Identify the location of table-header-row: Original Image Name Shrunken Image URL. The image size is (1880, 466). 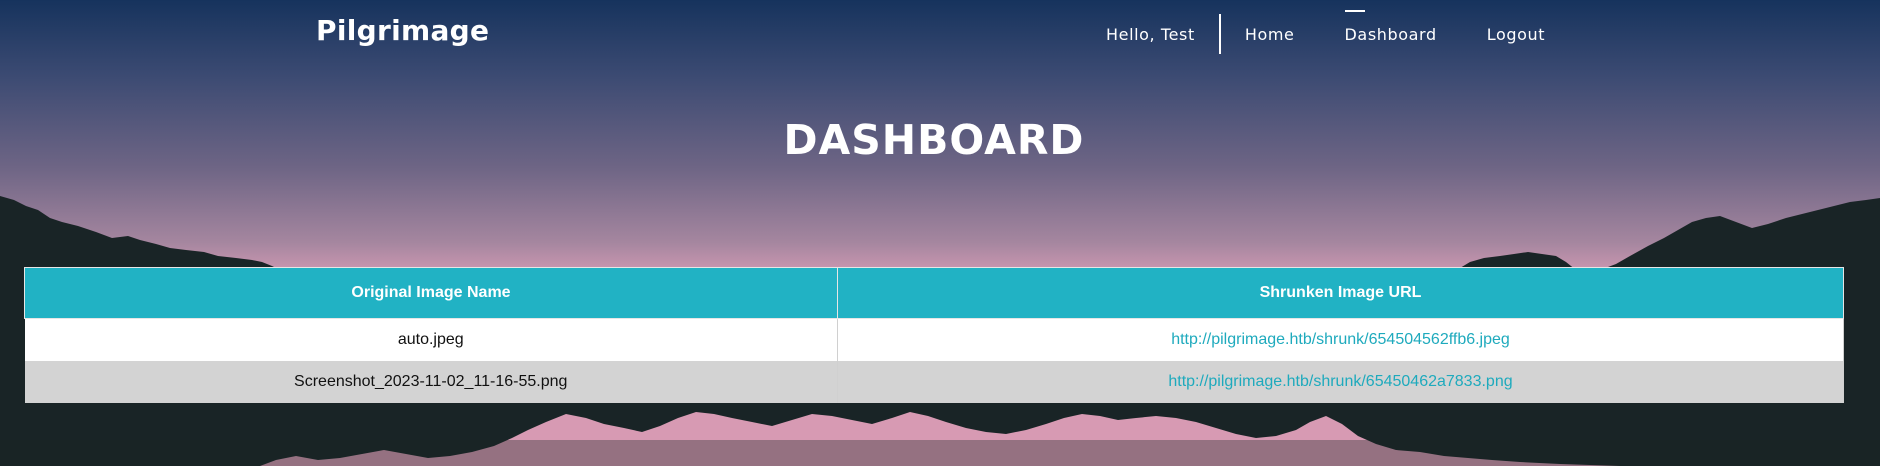
(934, 293).